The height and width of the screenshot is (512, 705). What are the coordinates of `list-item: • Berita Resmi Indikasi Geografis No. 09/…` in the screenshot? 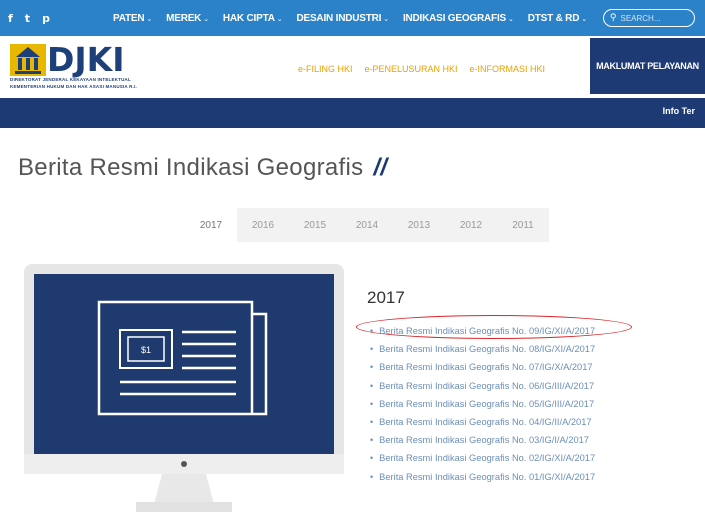 It's located at (482, 331).